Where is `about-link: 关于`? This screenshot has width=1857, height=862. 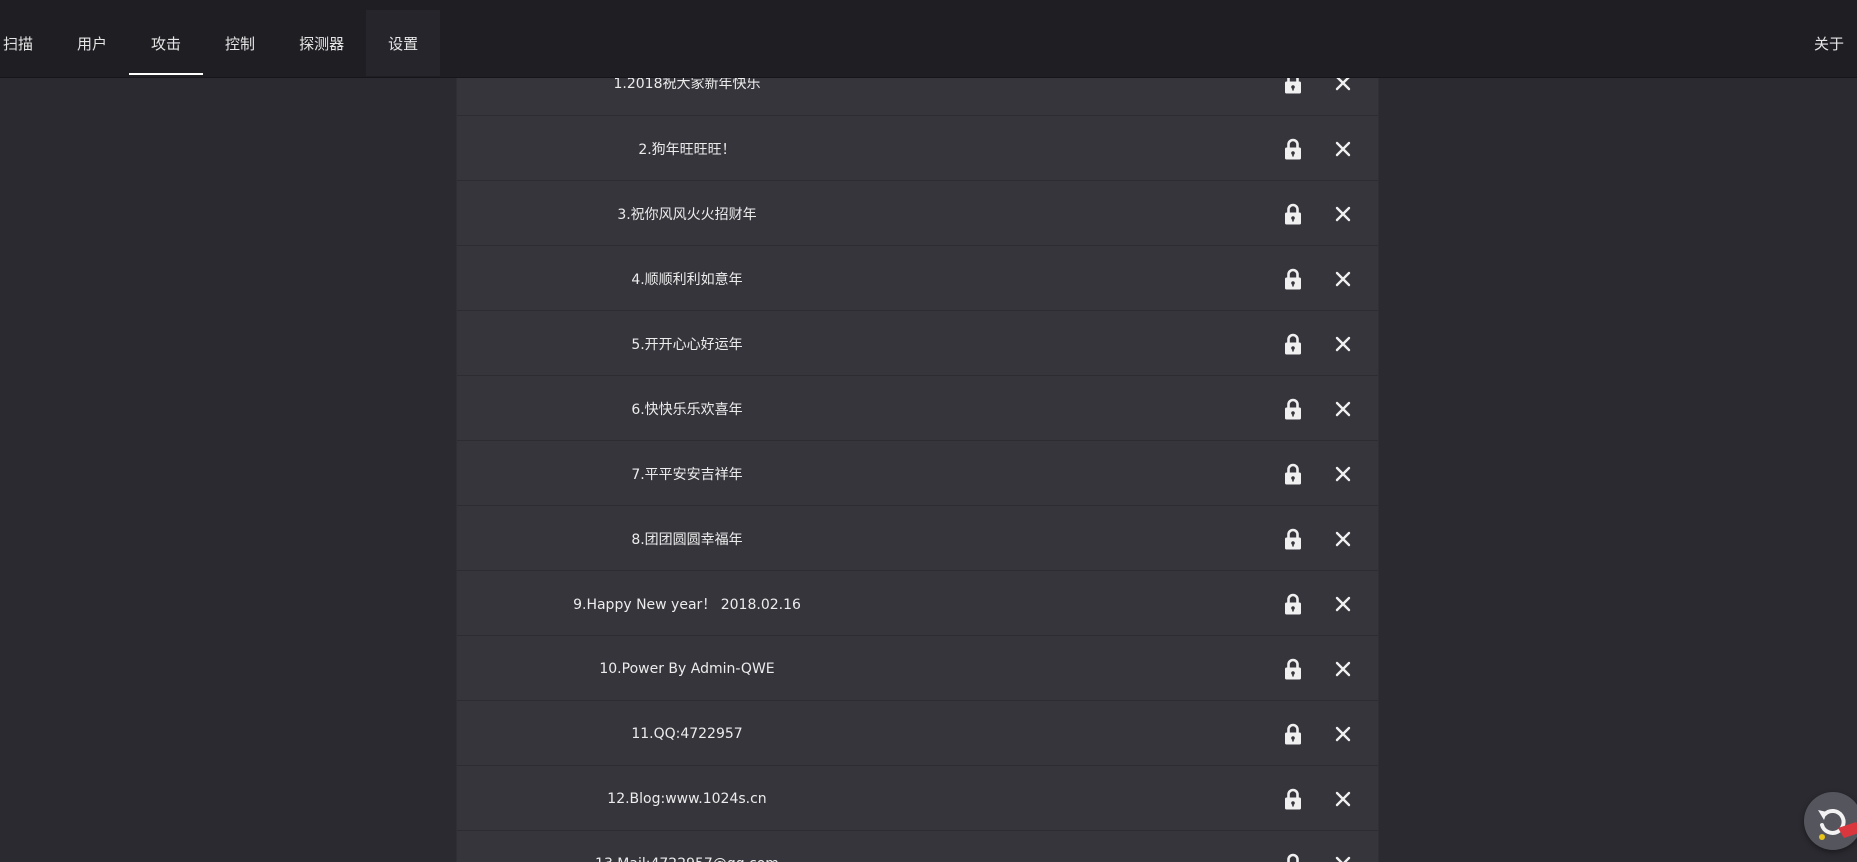
about-link: 关于 is located at coordinates (1835, 43).